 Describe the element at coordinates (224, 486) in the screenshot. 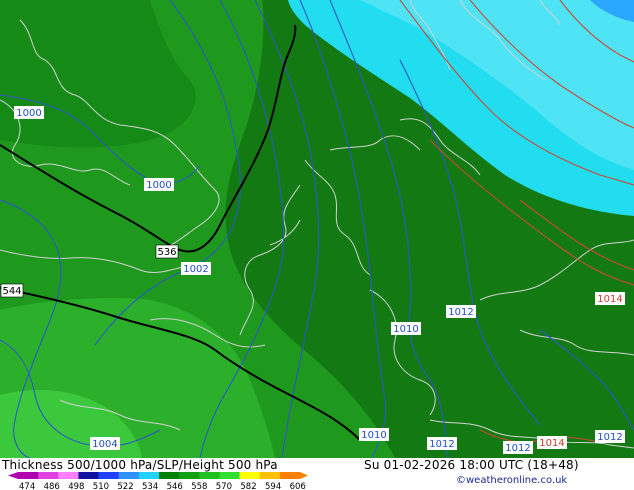

I see `scale-label: 570` at that location.